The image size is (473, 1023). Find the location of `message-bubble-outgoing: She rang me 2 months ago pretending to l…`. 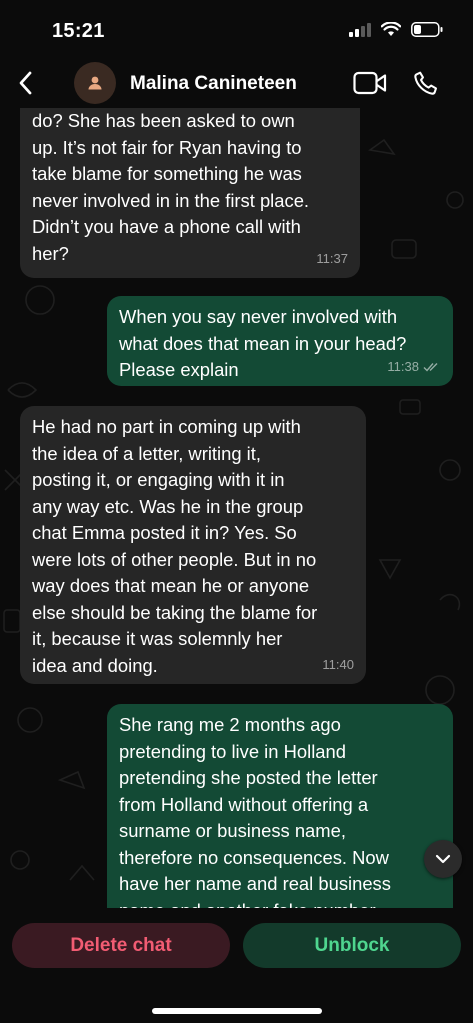

message-bubble-outgoing: She rang me 2 months ago pretending to l… is located at coordinates (280, 806).